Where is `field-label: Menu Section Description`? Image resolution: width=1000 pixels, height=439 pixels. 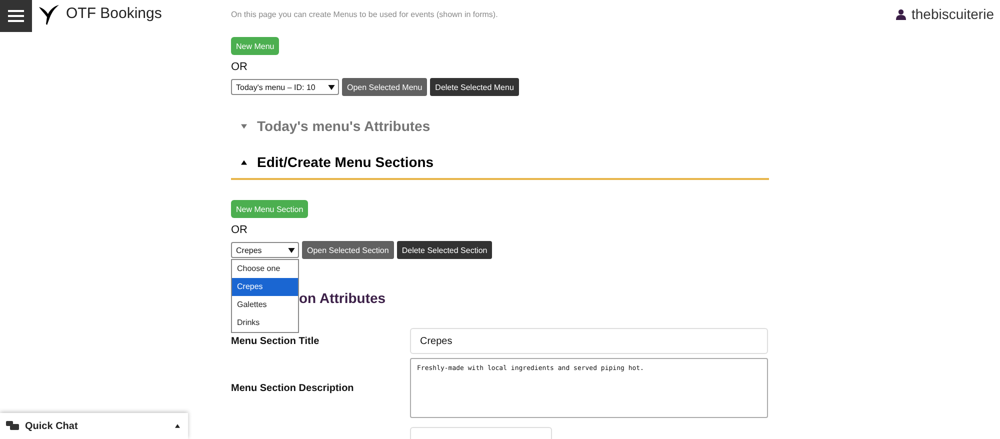
field-label: Menu Section Description is located at coordinates (293, 388).